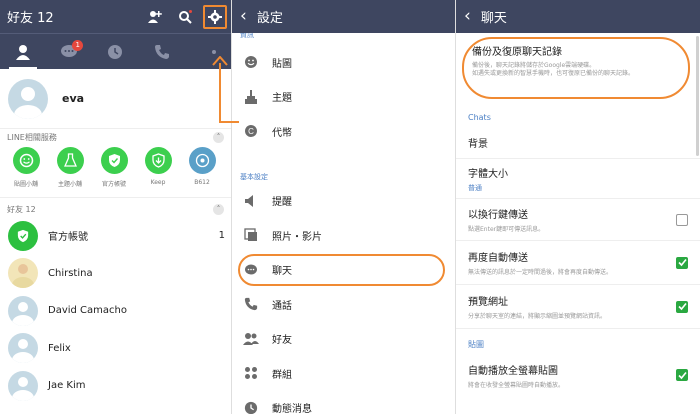 This screenshot has width=700, height=414. Describe the element at coordinates (69, 184) in the screenshot. I see `service-label: 主題小舖` at that location.